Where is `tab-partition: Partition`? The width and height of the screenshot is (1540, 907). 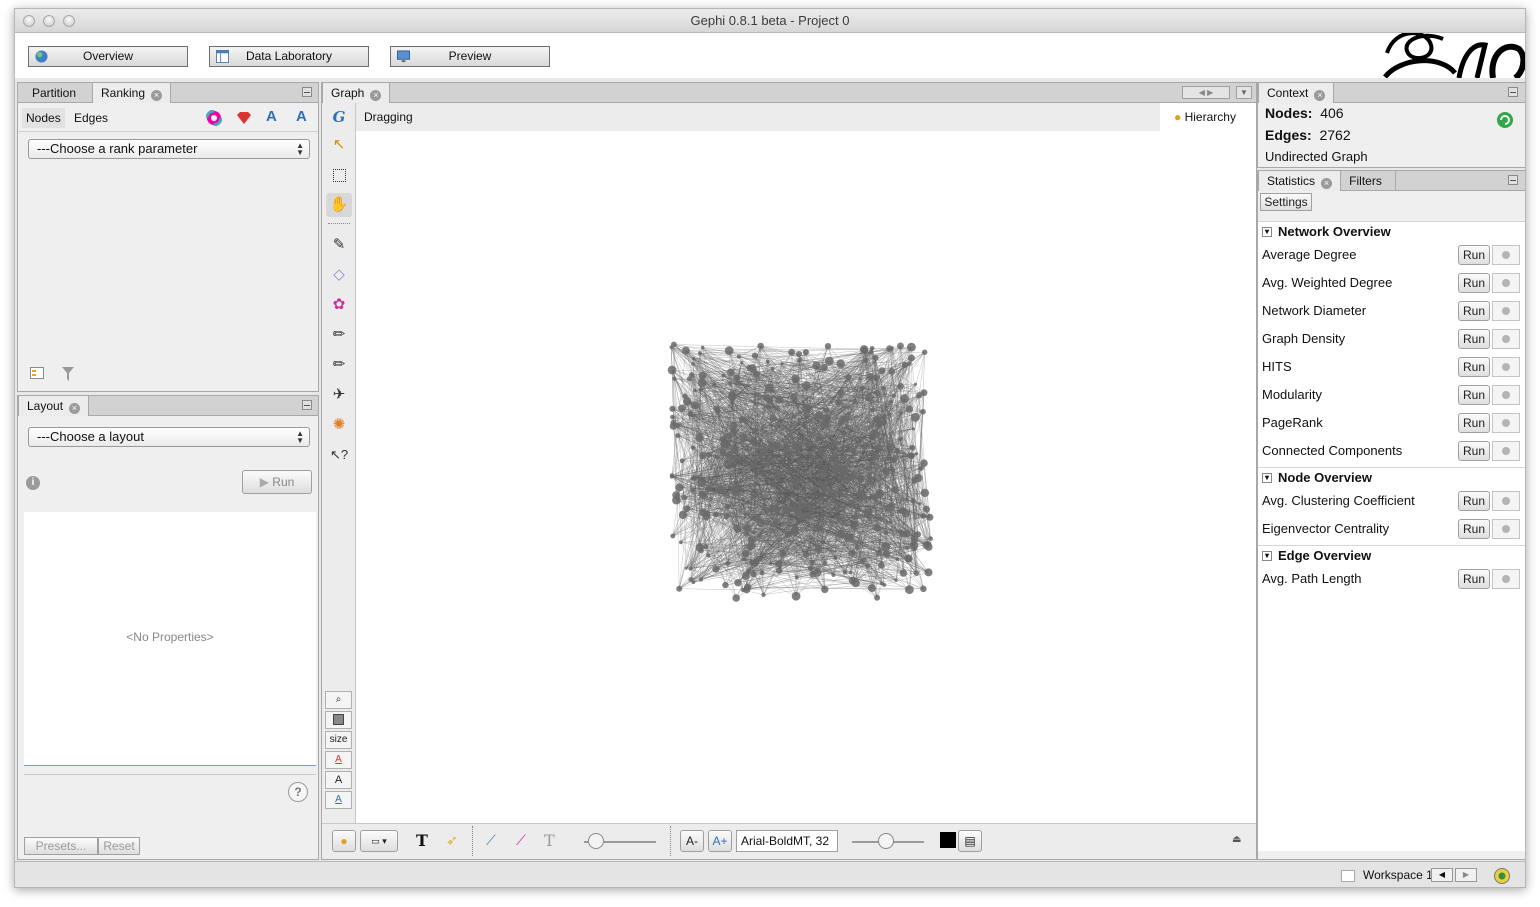 tab-partition: Partition is located at coordinates (54, 93).